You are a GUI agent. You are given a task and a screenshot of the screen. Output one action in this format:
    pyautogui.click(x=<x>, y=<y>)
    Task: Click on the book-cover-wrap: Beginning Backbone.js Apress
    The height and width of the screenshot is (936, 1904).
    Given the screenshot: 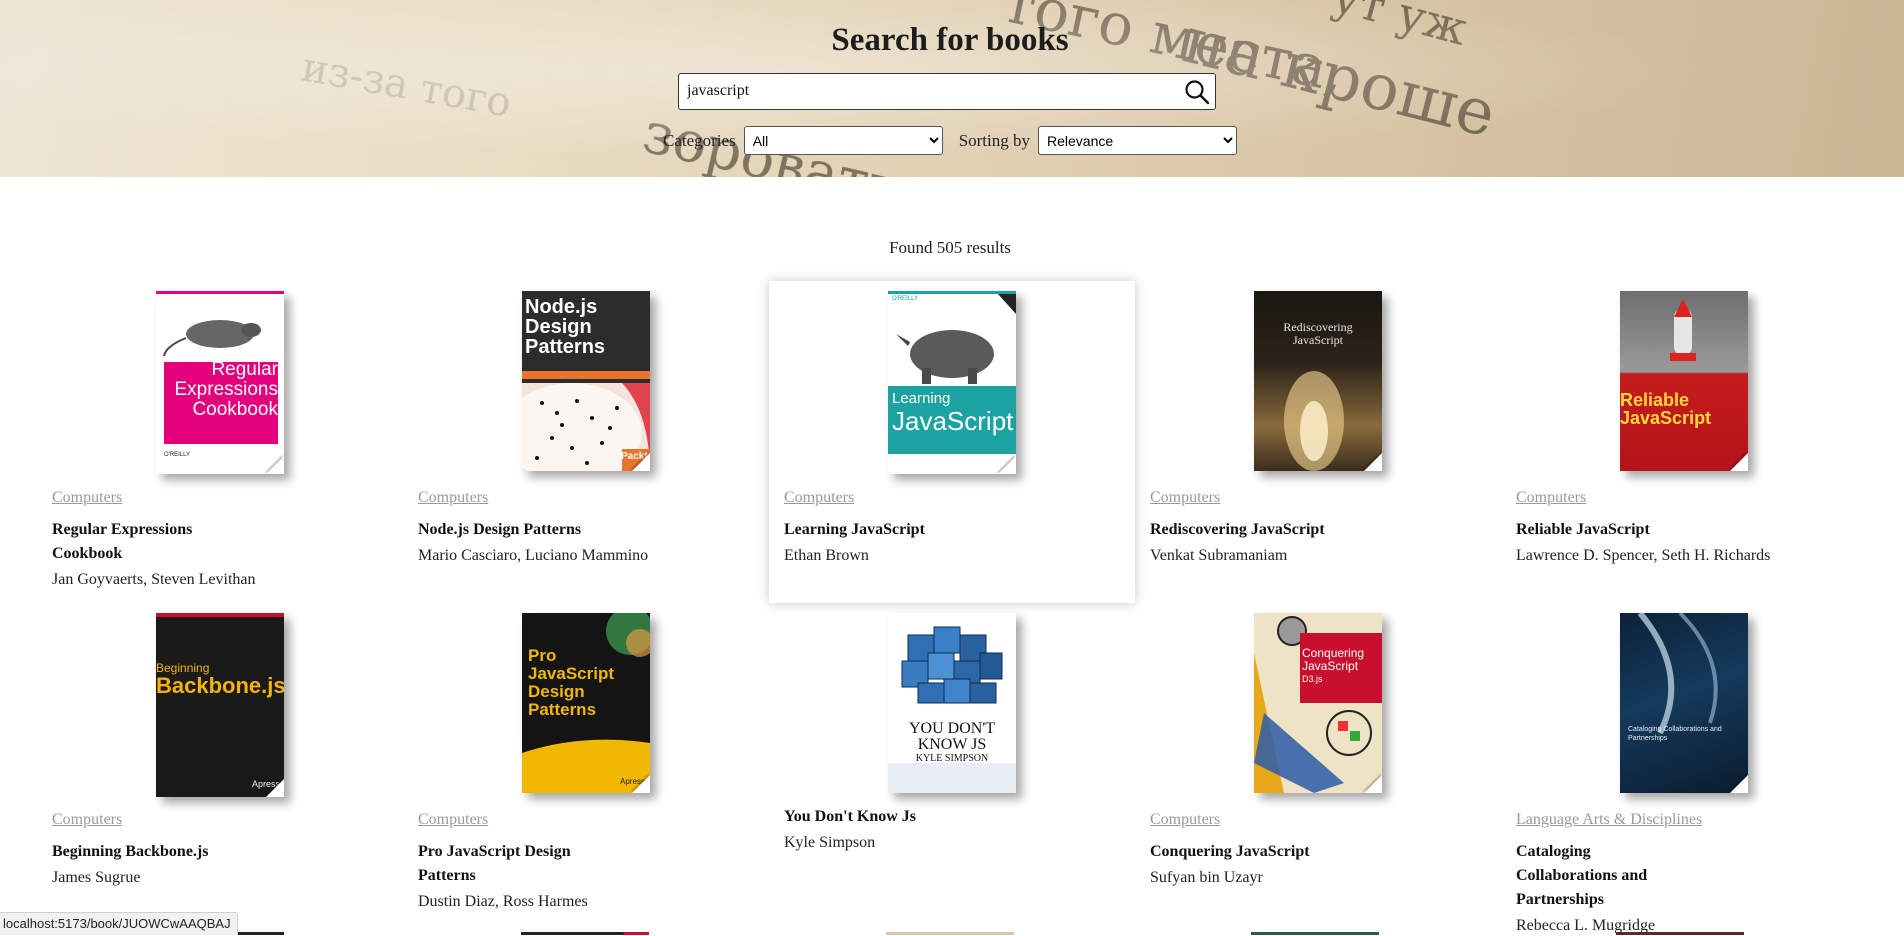 What is the action you would take?
    pyautogui.click(x=220, y=705)
    